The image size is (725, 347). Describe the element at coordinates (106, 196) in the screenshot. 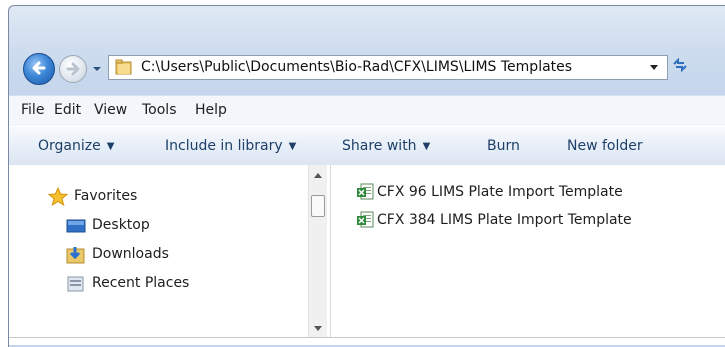

I see `sidebar-item-label: Favorites` at that location.